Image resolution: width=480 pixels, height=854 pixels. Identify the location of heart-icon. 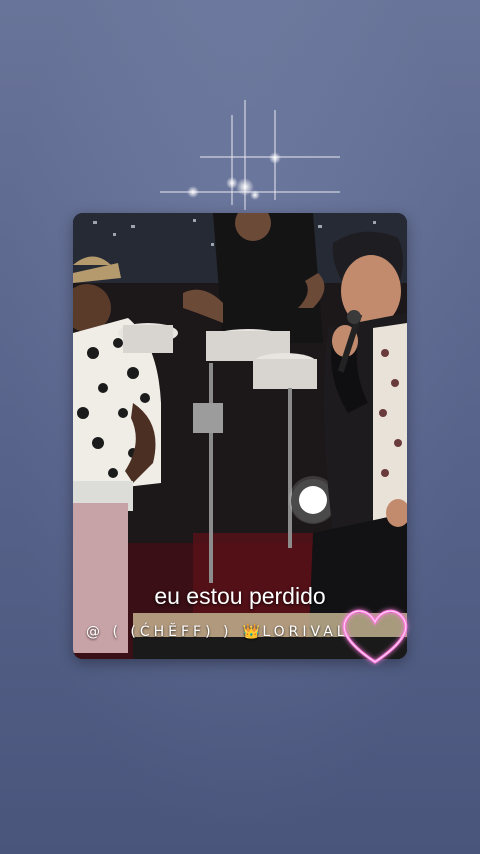
(375, 635).